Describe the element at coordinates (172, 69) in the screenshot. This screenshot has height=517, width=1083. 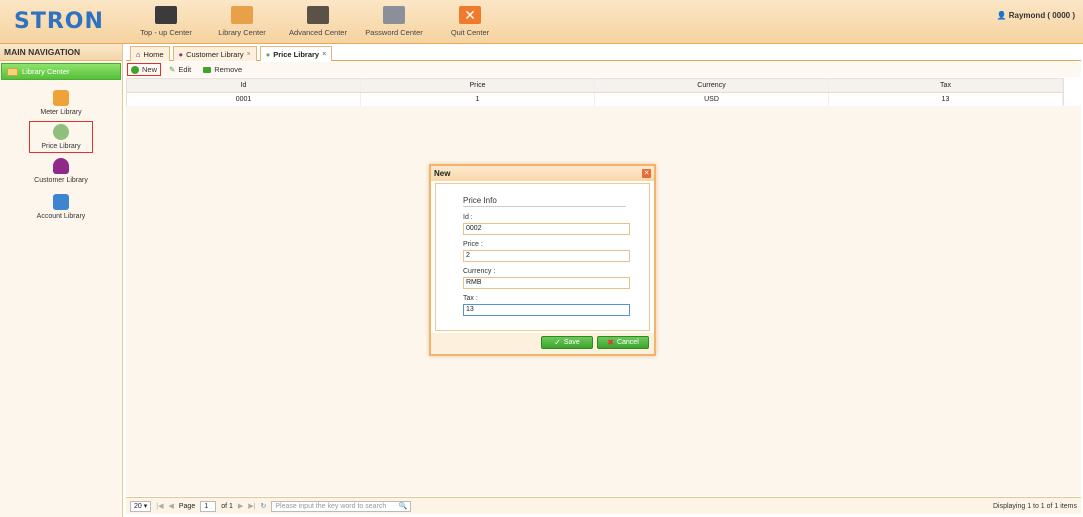
I see `pencil-icon: ✎` at that location.